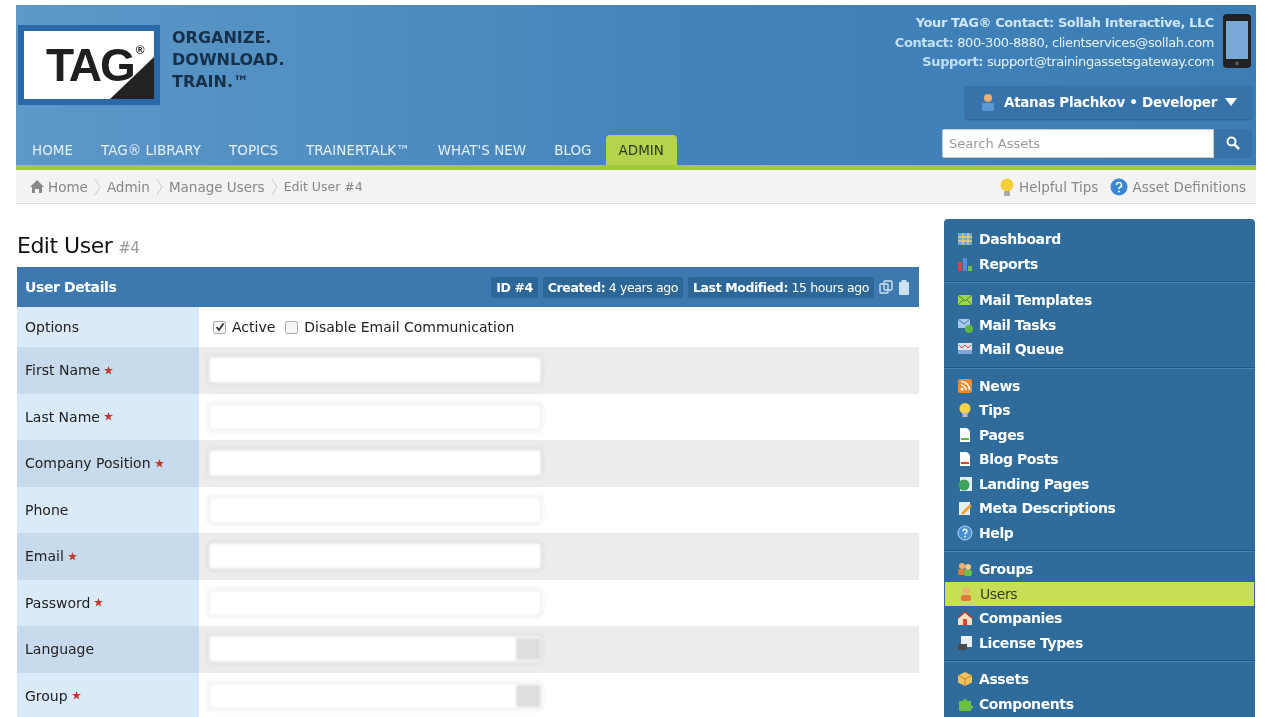  Describe the element at coordinates (886, 287) in the screenshot. I see `copy-icon` at that location.